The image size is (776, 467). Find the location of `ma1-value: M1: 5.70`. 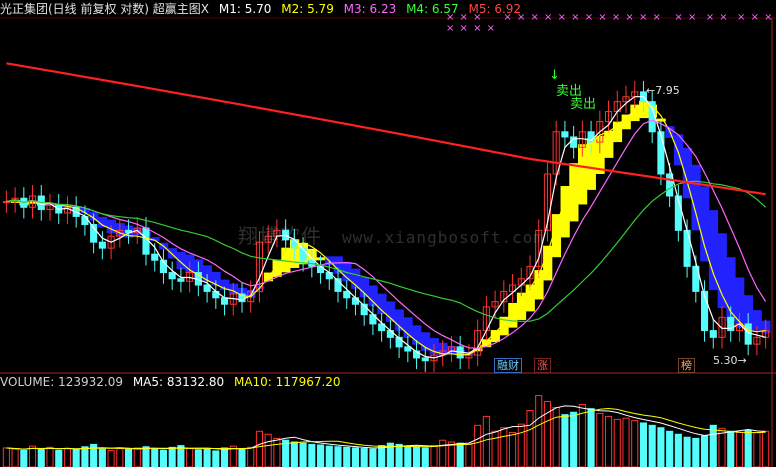

ma1-value: M1: 5.70 is located at coordinates (245, 9).